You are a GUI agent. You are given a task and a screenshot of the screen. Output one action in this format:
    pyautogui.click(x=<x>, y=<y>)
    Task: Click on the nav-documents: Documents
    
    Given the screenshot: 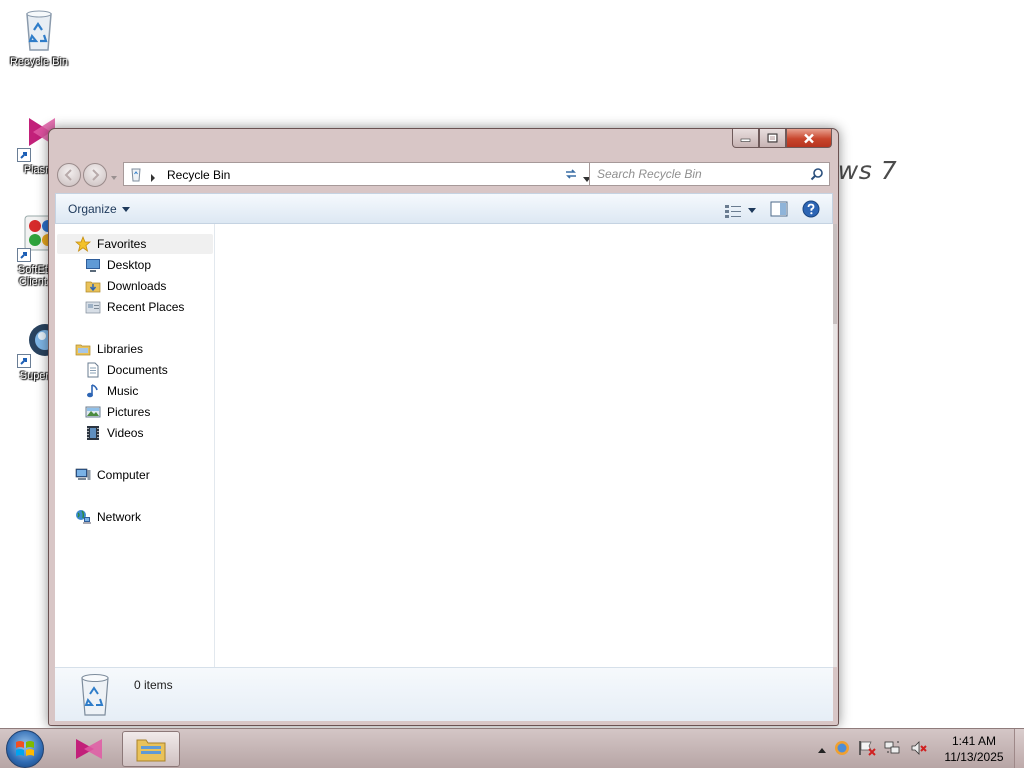 What is the action you would take?
    pyautogui.click(x=126, y=370)
    